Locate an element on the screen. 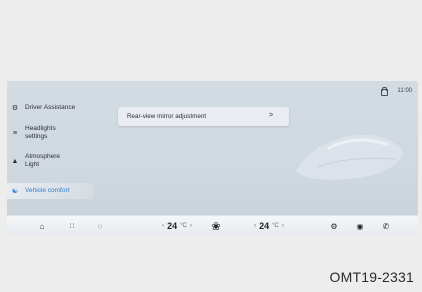 This screenshot has height=292, width=422. sidebar-item-label: Headlights settings is located at coordinates (40, 132).